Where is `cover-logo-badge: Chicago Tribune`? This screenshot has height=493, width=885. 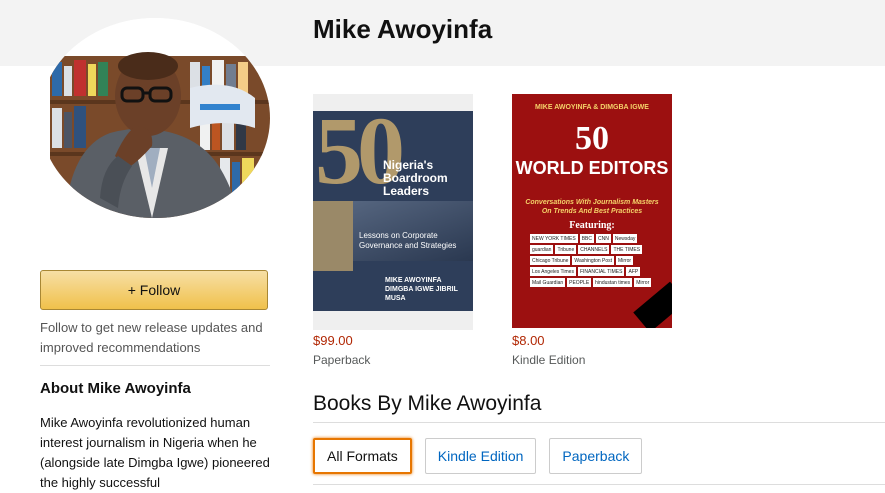
cover-logo-badge: Chicago Tribune is located at coordinates (550, 260).